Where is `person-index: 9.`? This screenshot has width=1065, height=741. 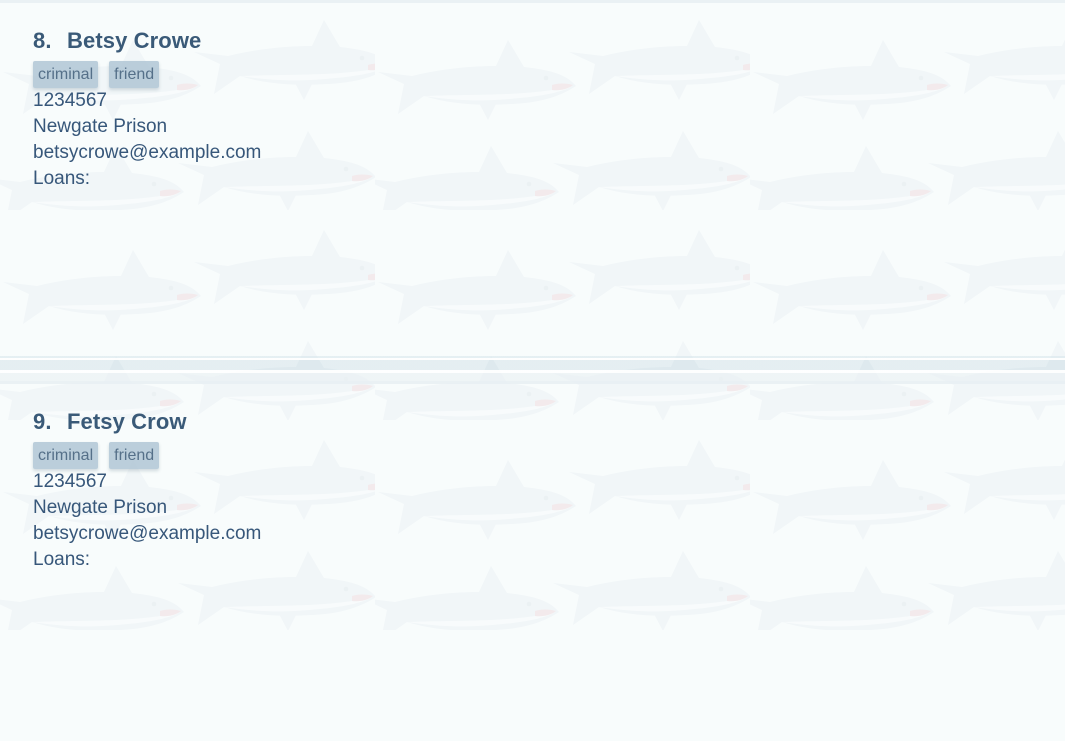
person-index: 9. is located at coordinates (42, 421).